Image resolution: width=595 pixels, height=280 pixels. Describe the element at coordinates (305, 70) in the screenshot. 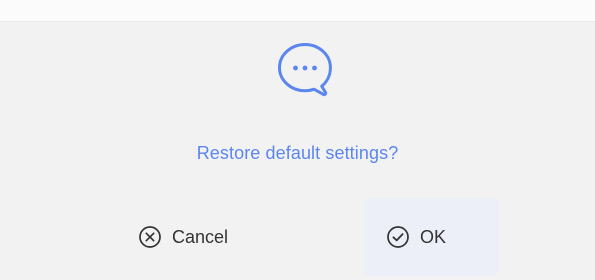

I see `chat-bubble-ellipsis-icon` at that location.